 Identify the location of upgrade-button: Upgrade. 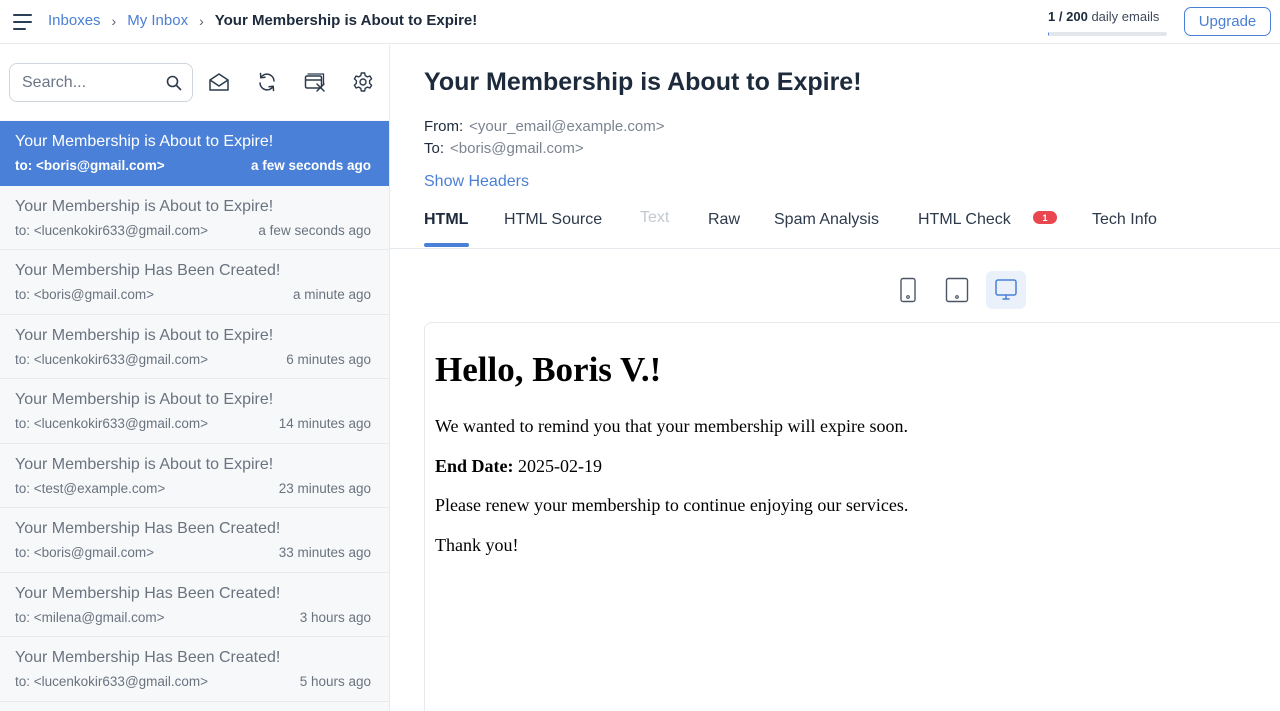
(1227, 21).